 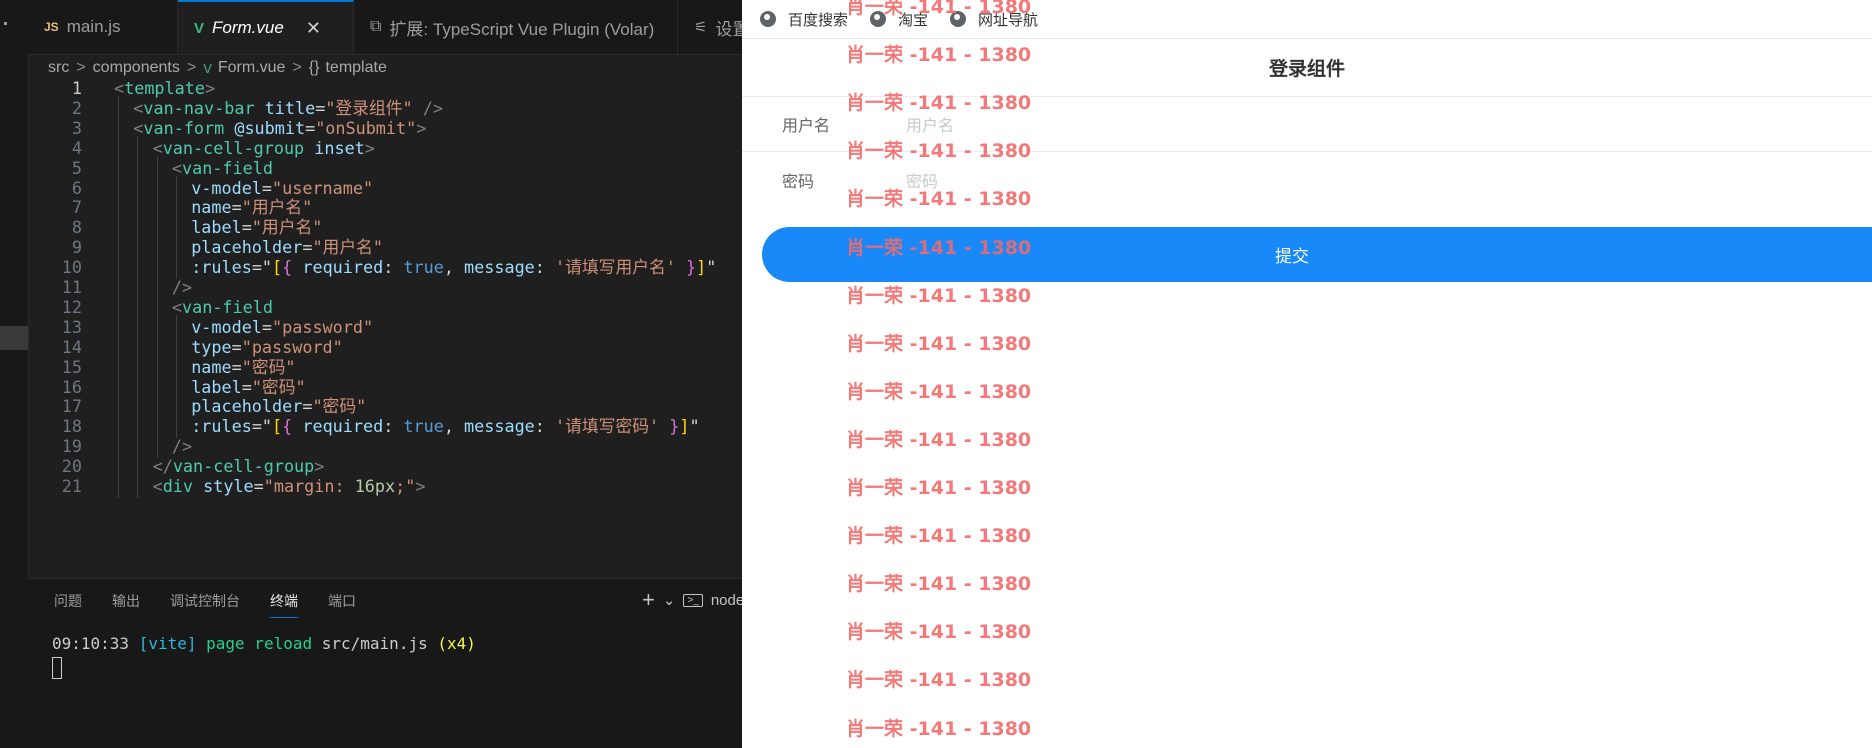 I want to click on bookmark-taobao: 淘宝, so click(x=899, y=19).